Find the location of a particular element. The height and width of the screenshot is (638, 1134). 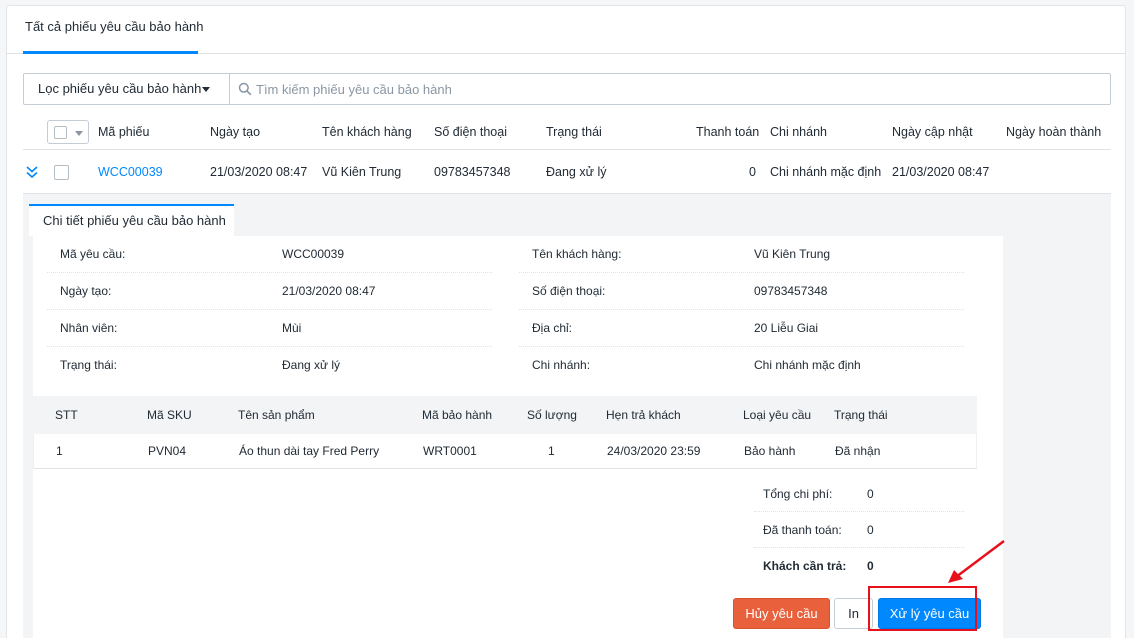

column-header-payment: Thanh toán is located at coordinates (727, 132).